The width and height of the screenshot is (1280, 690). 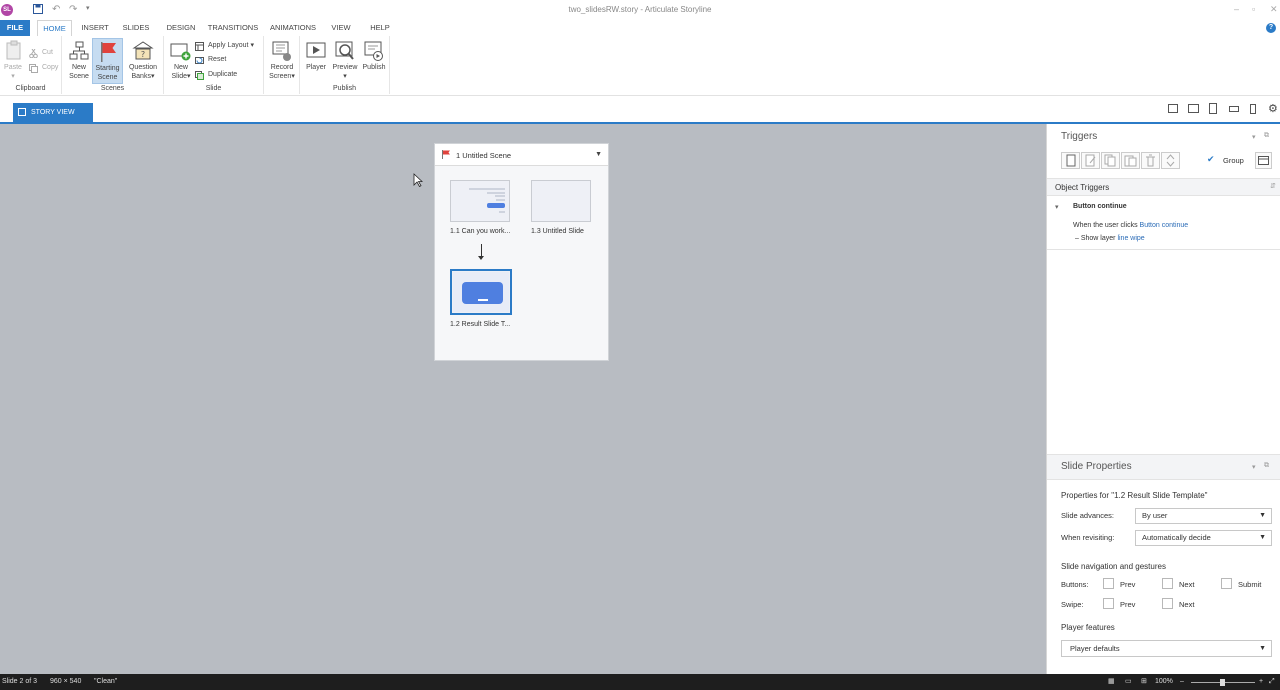 I want to click on swipe-next-checkbox, so click(x=1167, y=603).